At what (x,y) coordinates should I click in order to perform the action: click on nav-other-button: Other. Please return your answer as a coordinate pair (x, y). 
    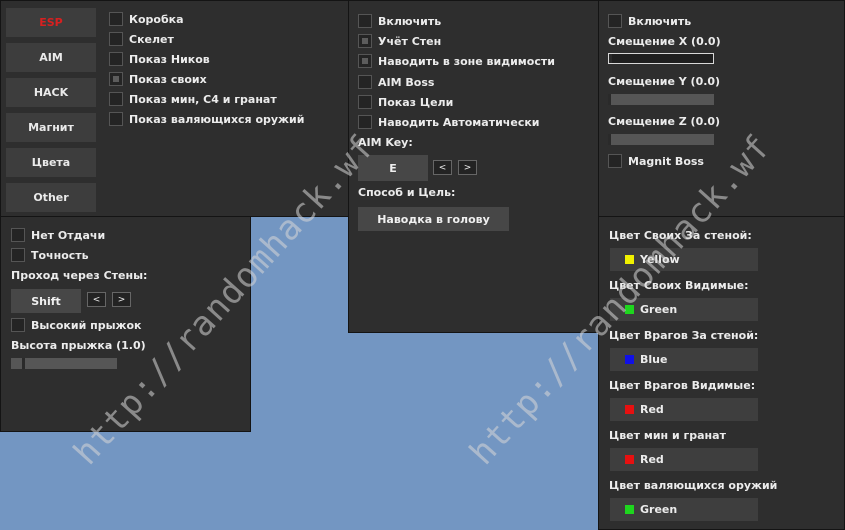
    Looking at the image, I should click on (51, 197).